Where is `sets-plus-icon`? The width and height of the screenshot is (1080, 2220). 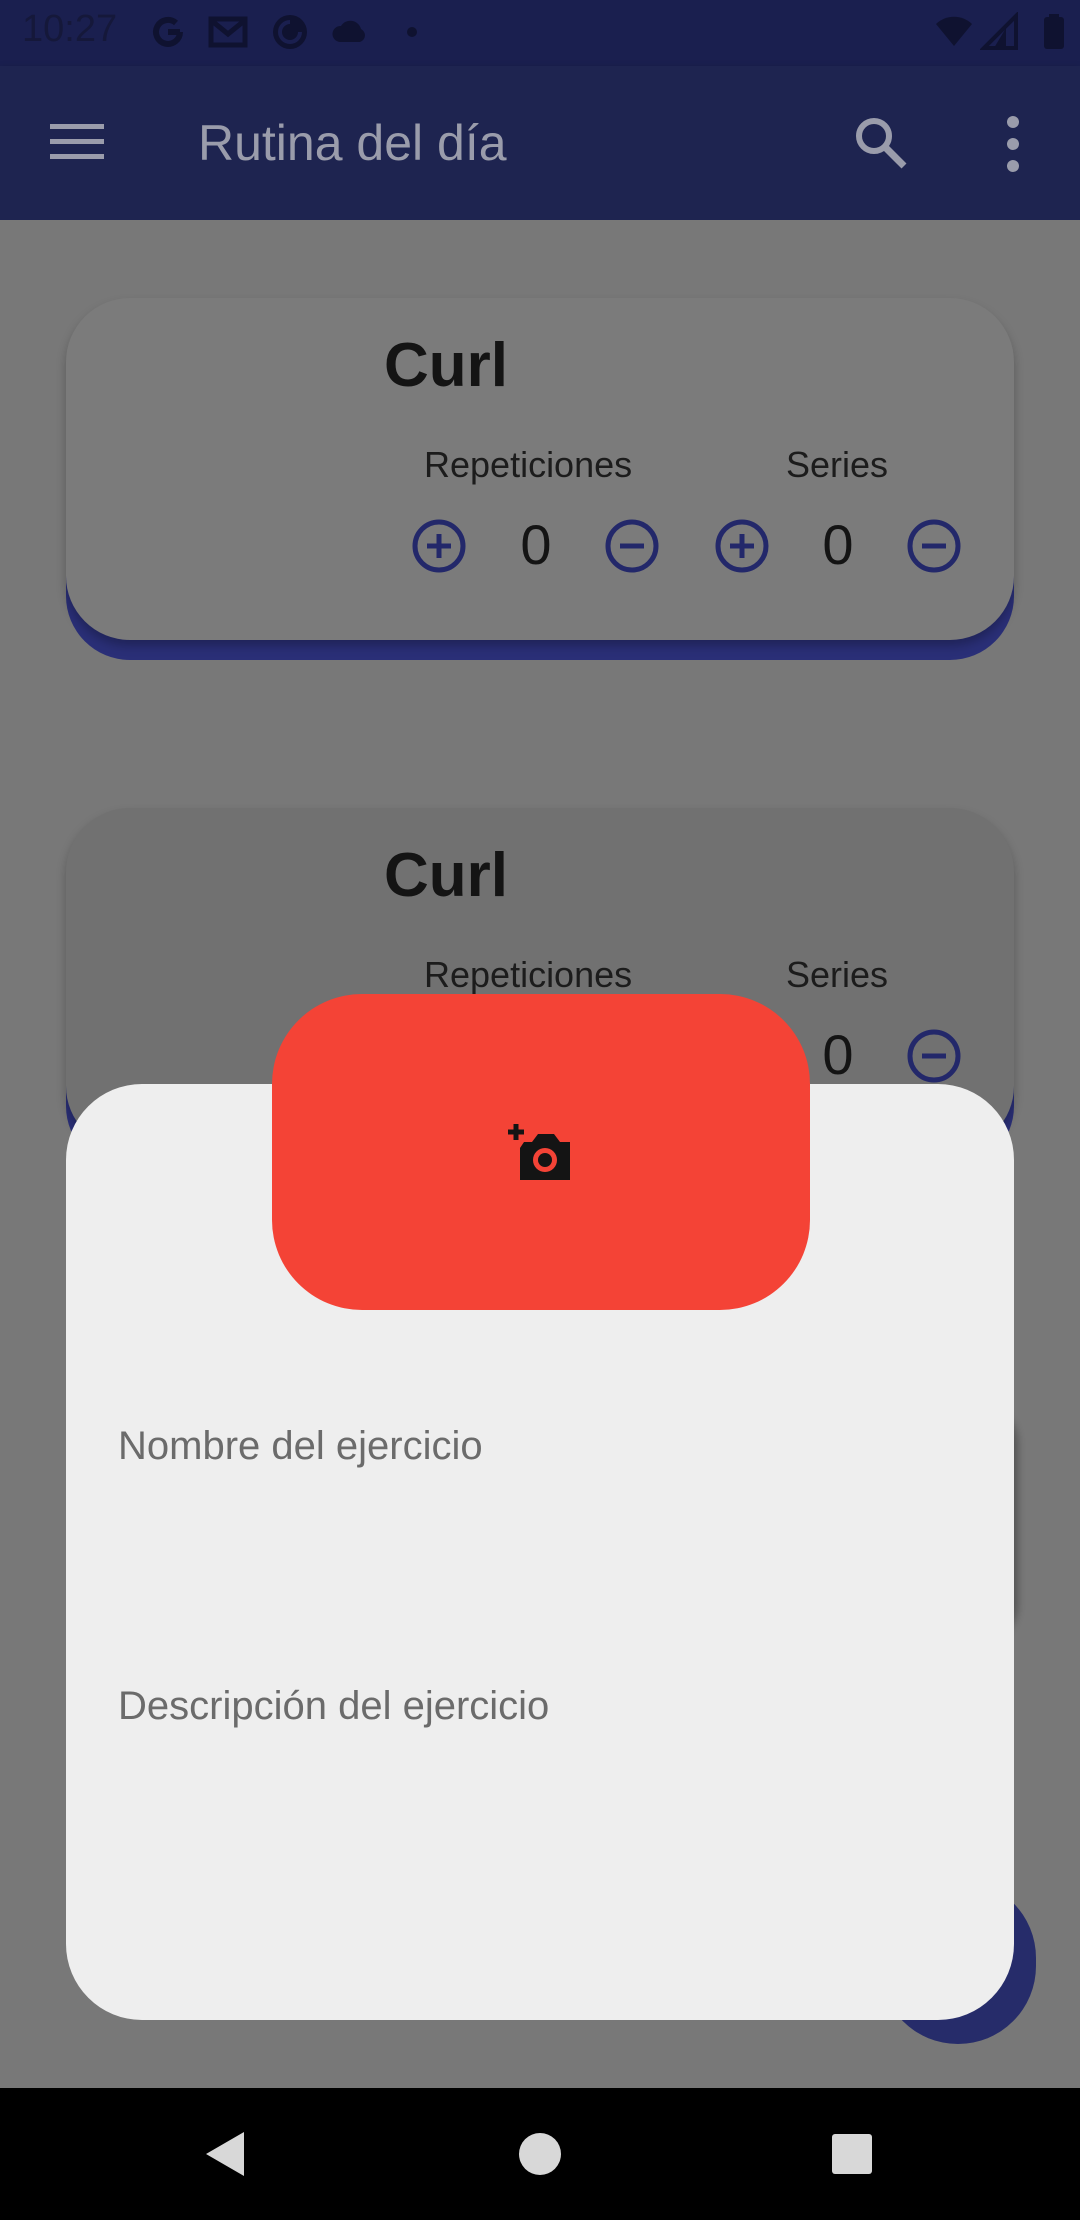
sets-plus-icon is located at coordinates (742, 546).